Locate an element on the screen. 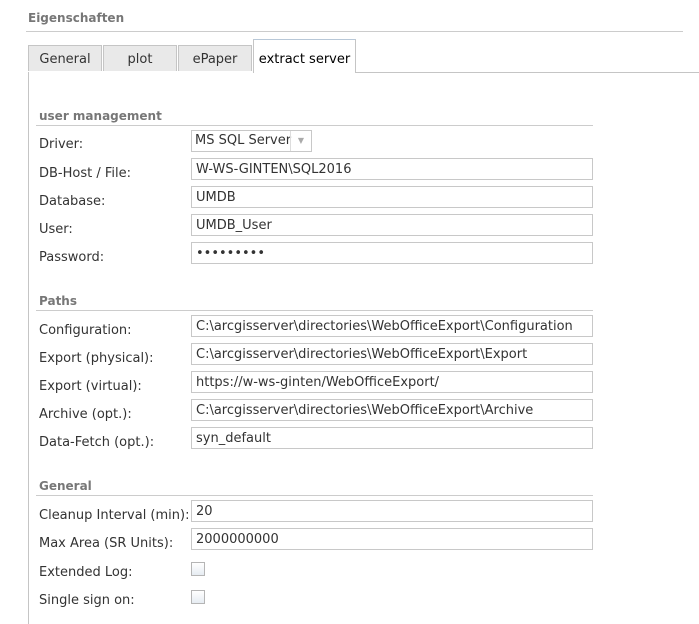 The height and width of the screenshot is (624, 699). configuration-input is located at coordinates (392, 326).